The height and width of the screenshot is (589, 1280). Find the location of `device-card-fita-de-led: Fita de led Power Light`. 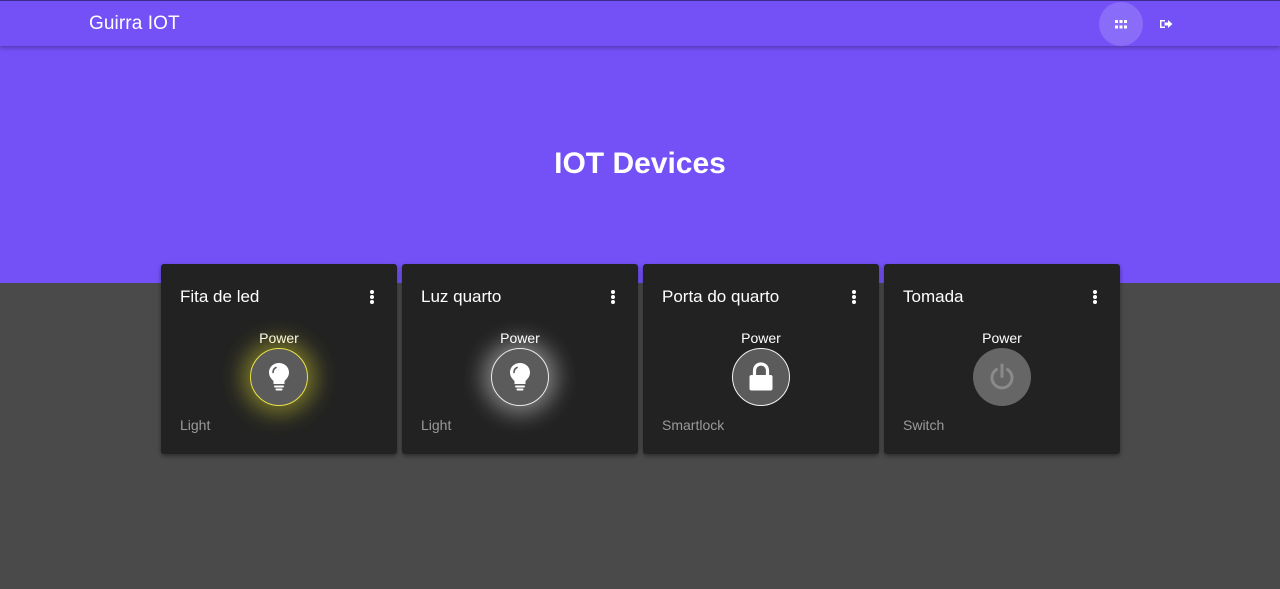

device-card-fita-de-led: Fita de led Power Light is located at coordinates (279, 359).